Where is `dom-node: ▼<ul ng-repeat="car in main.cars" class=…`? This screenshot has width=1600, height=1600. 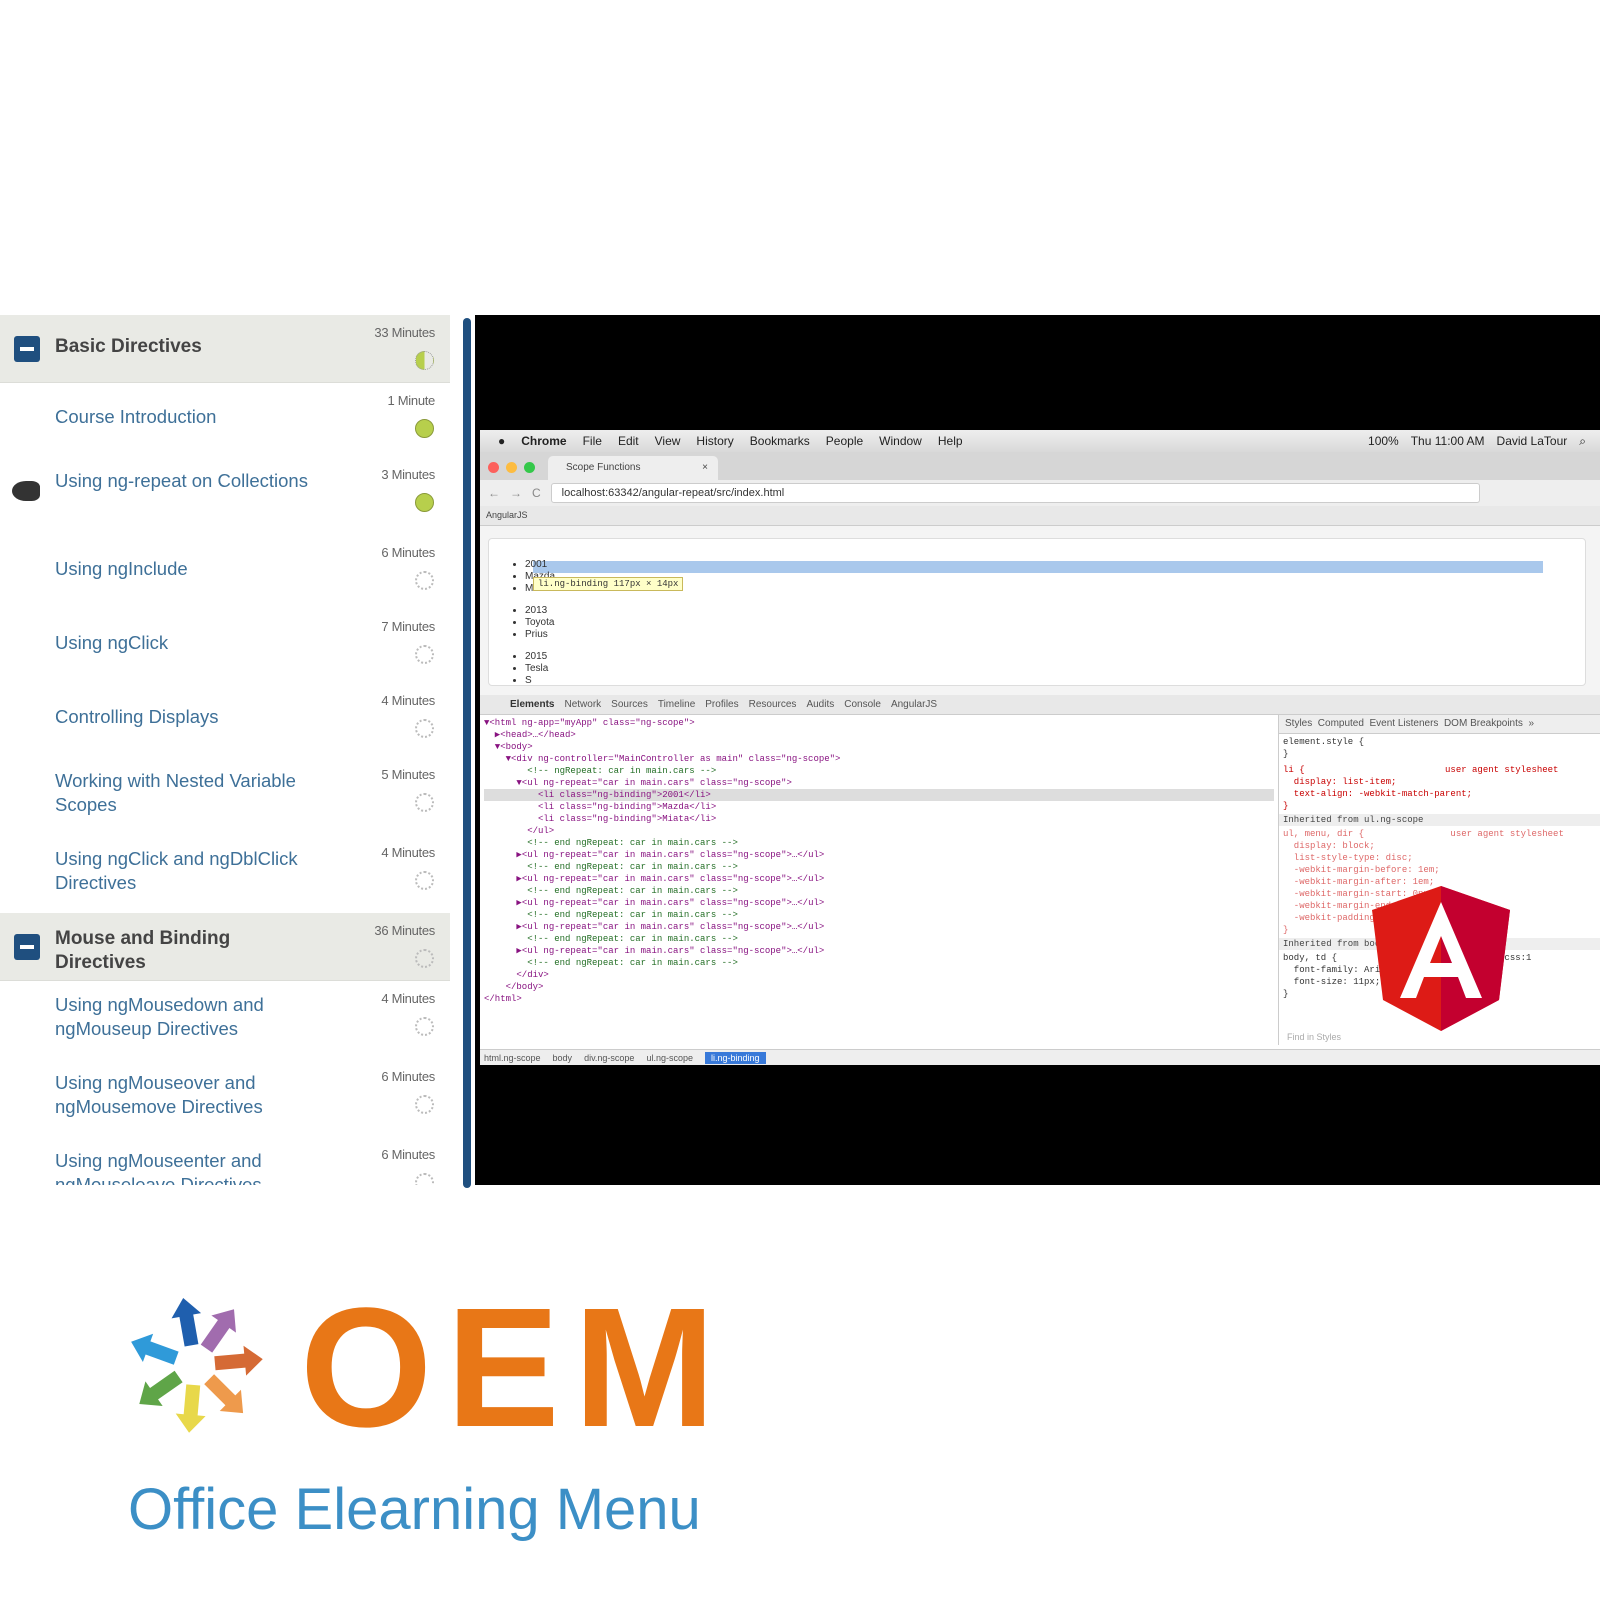
dom-node: ▼<ul ng-repeat="car in main.cars" class=… is located at coordinates (879, 783).